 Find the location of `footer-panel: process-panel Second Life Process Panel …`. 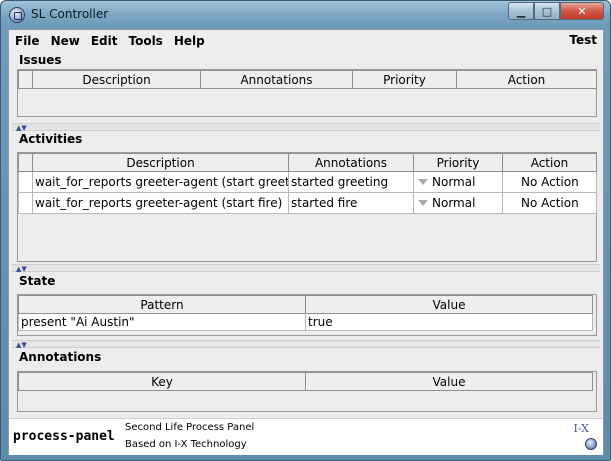

footer-panel: process-panel Second Life Process Panel … is located at coordinates (306, 436).